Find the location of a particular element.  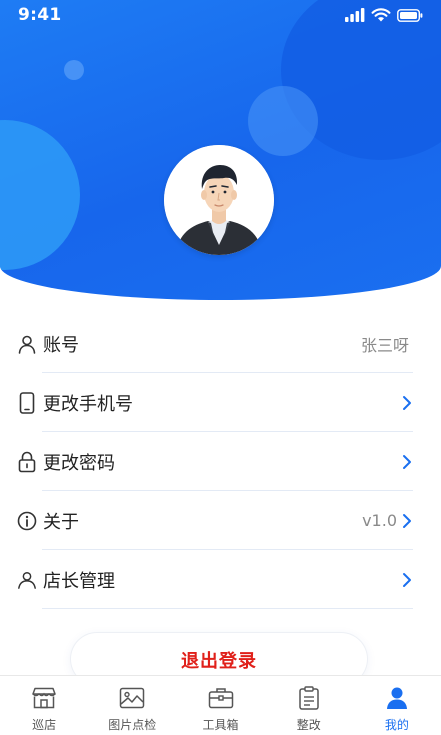

store-icon is located at coordinates (44, 698).